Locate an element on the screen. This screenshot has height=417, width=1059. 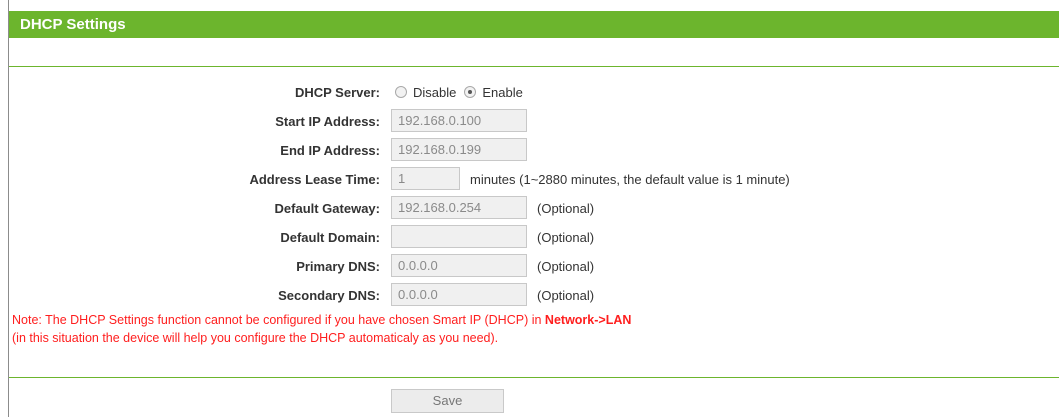
secondary-dns-input: 0.0.0.0 is located at coordinates (459, 294).